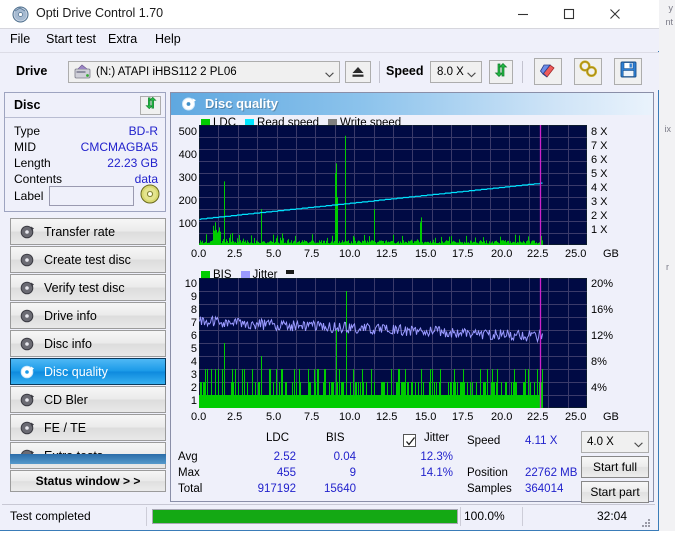  I want to click on disc-refresh-button, so click(150, 105).